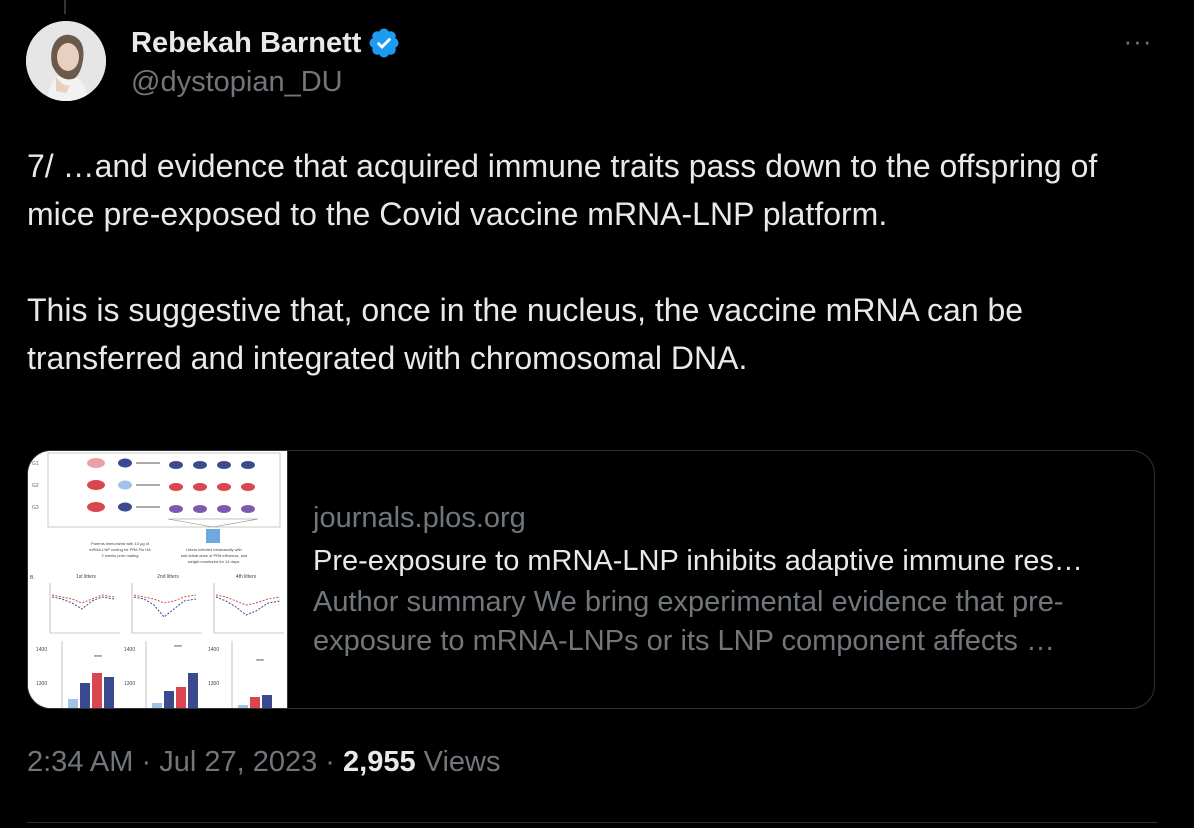 The image size is (1194, 828). What do you see at coordinates (214, 549) in the screenshot?
I see `thumb-note-right: Litters infected intranasally with` at bounding box center [214, 549].